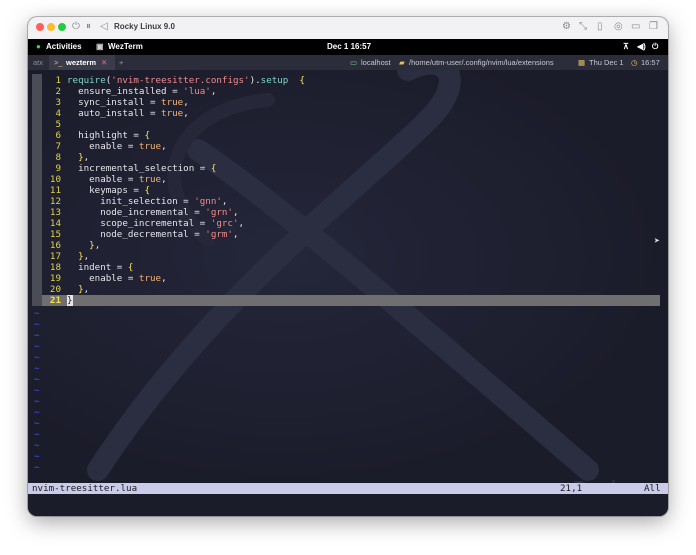 Image resolution: width=696 pixels, height=555 pixels. I want to click on tab-bar-left-label: atx, so click(38, 62).